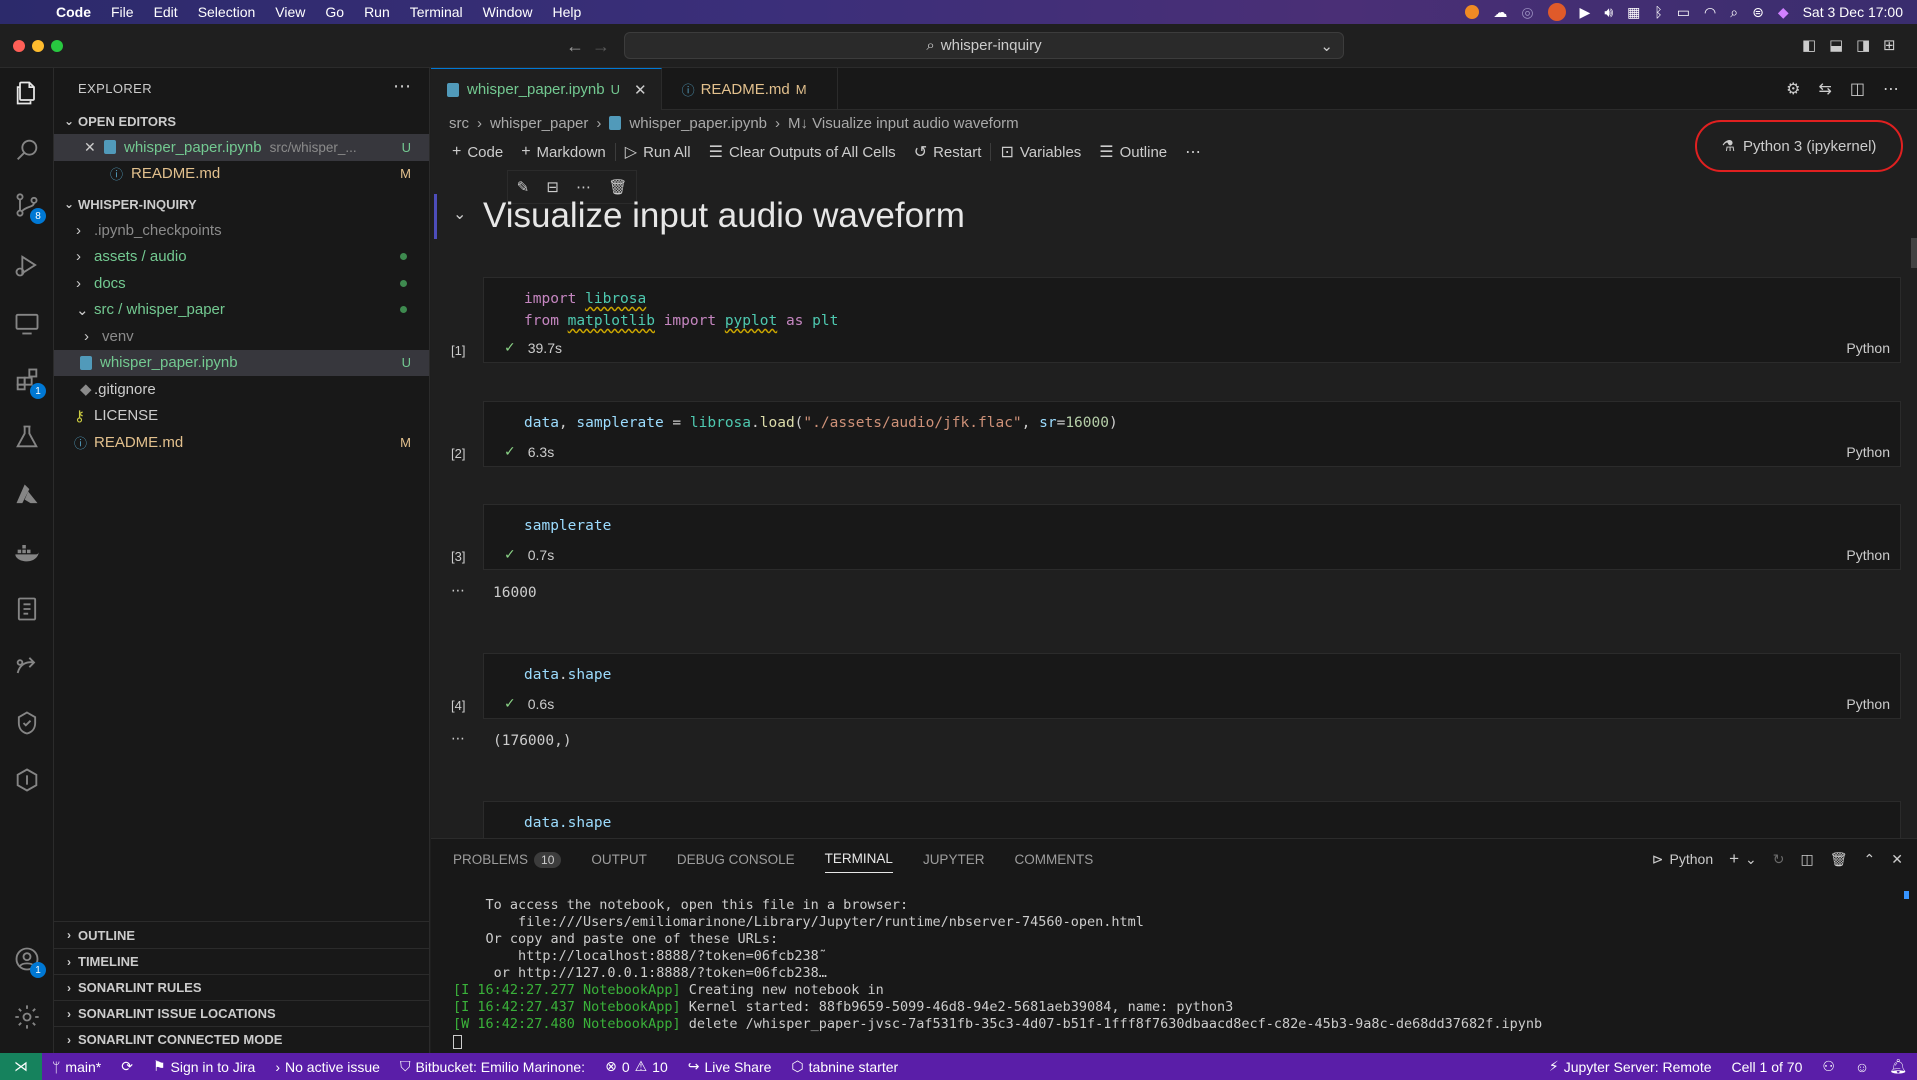  Describe the element at coordinates (1824, 89) in the screenshot. I see `open-changes-icon: ⇆` at that location.